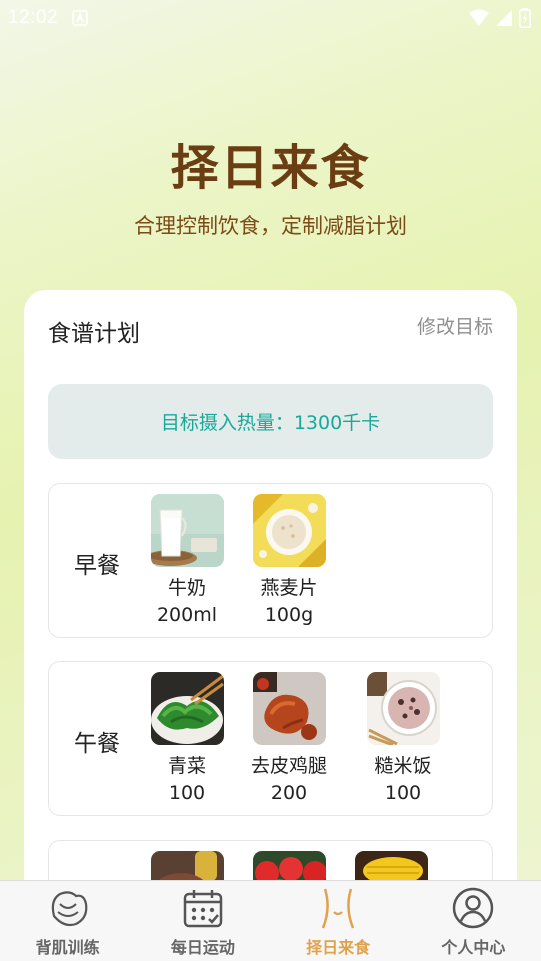 The height and width of the screenshot is (961, 541). Describe the element at coordinates (67, 947) in the screenshot. I see `tab-label: 背肌训练` at that location.